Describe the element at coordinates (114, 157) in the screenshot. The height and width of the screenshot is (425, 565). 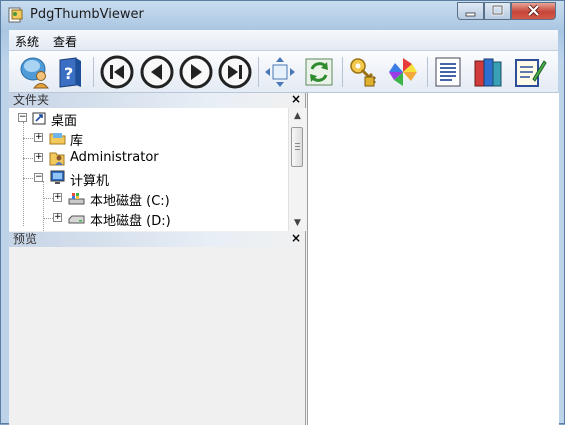
I see `tree-node-label: Administrator` at that location.